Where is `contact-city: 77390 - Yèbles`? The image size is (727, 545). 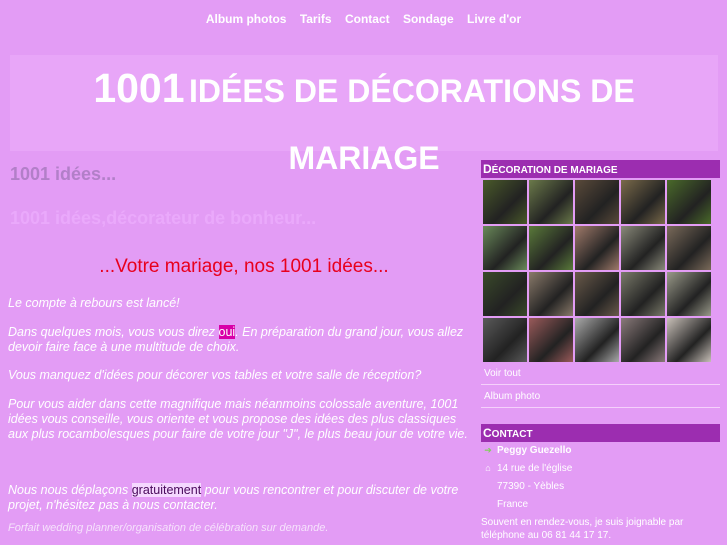 contact-city: 77390 - Yèbles is located at coordinates (531, 486).